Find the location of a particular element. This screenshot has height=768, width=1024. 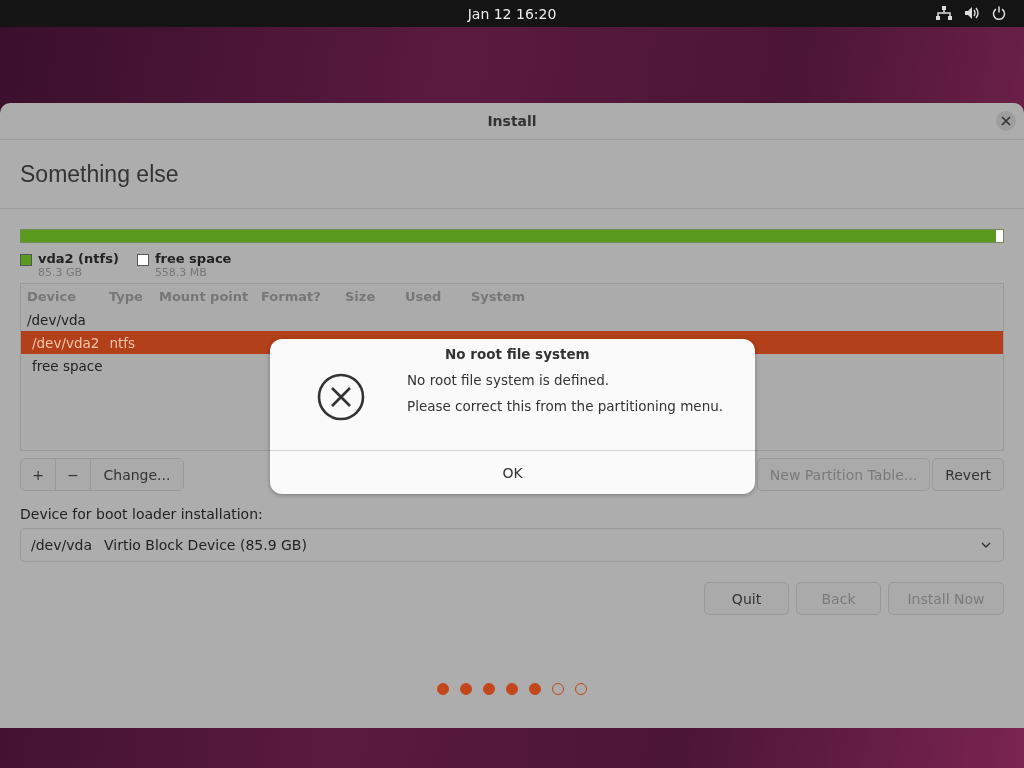

legend-label: free space is located at coordinates (193, 258).